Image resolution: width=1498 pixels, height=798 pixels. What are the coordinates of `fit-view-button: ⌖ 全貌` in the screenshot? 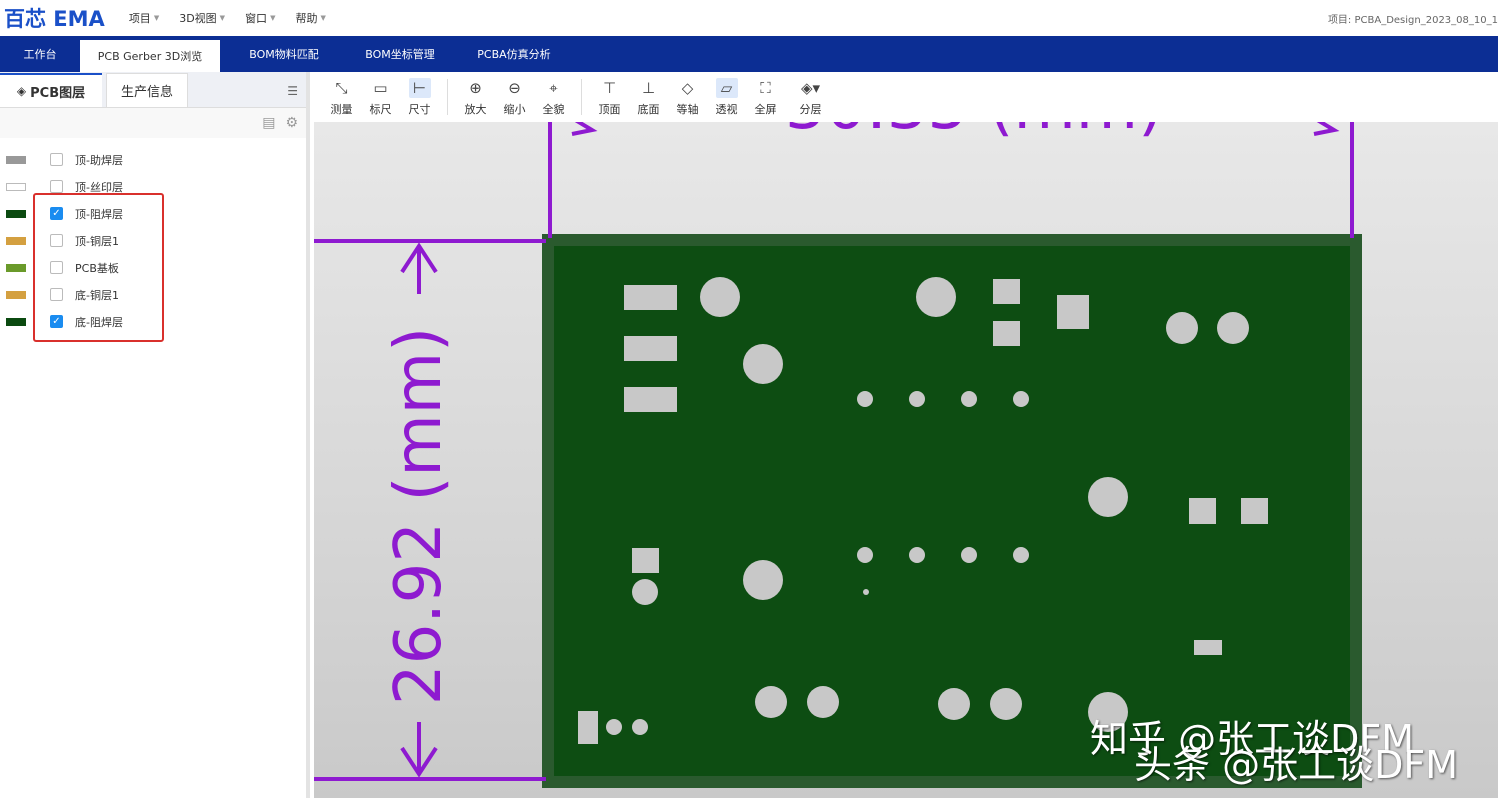 It's located at (553, 97).